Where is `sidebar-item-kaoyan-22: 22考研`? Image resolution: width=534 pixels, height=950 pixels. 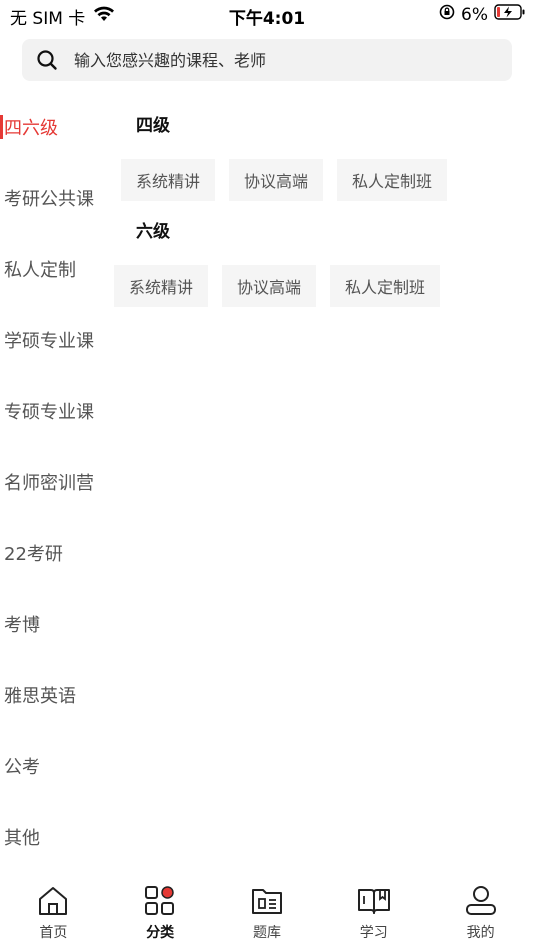 sidebar-item-kaoyan-22: 22考研 is located at coordinates (55, 552).